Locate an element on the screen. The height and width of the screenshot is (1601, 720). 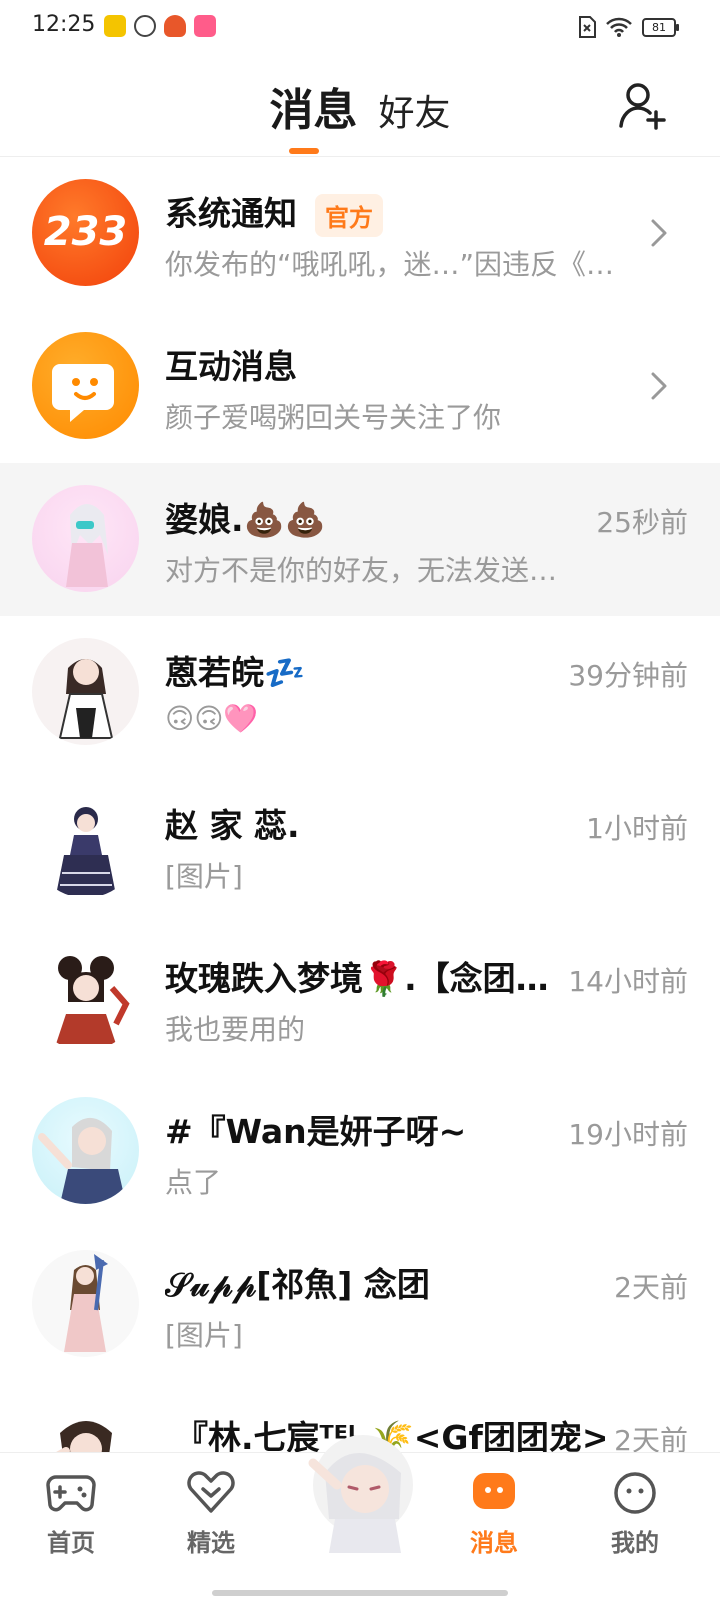
status-system-icons: 81 is located at coordinates (628, 27).